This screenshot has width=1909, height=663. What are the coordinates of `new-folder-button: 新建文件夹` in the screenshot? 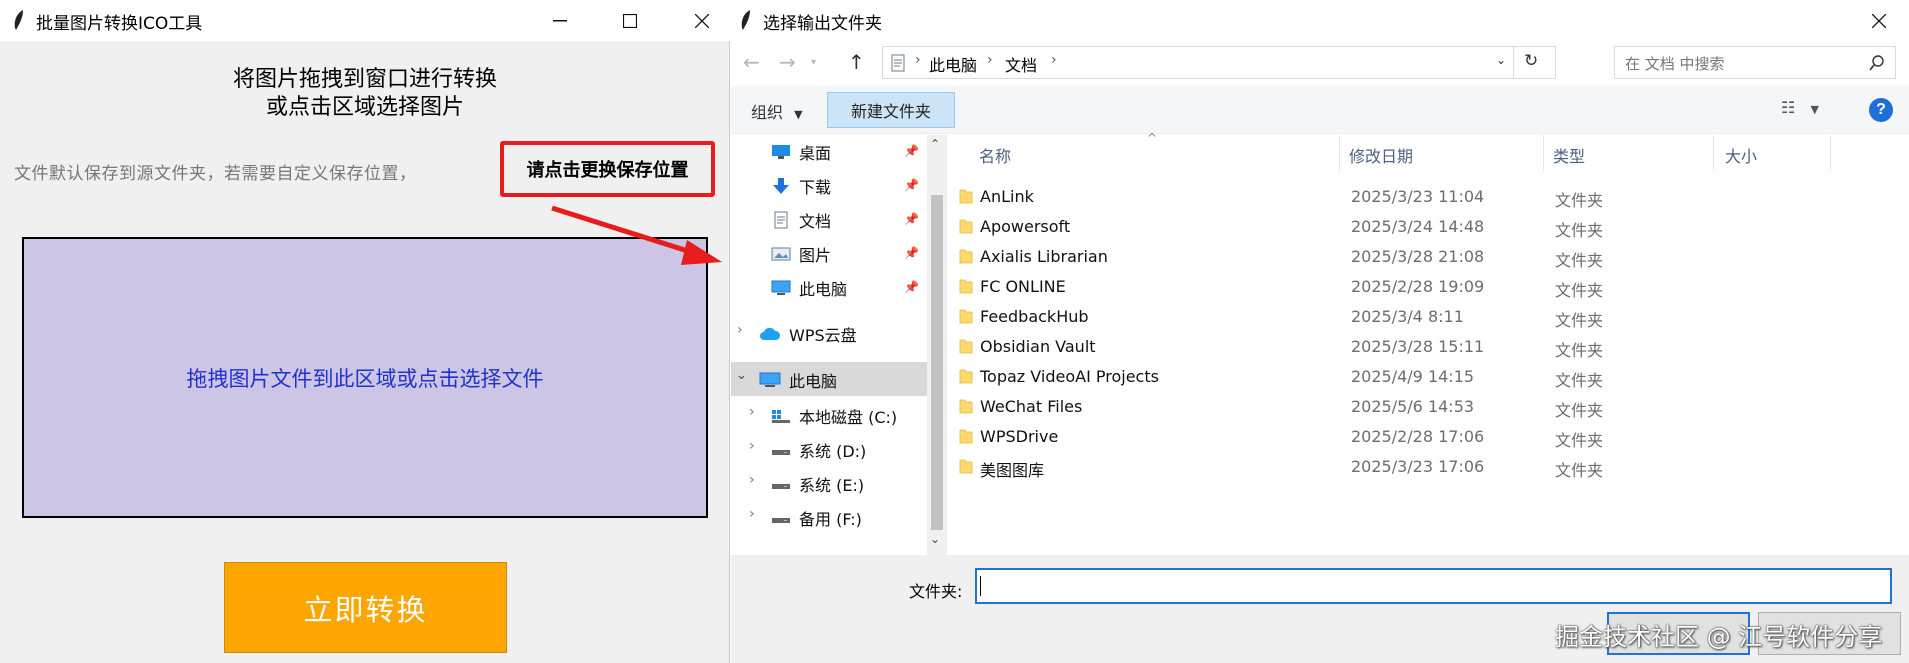 It's located at (891, 110).